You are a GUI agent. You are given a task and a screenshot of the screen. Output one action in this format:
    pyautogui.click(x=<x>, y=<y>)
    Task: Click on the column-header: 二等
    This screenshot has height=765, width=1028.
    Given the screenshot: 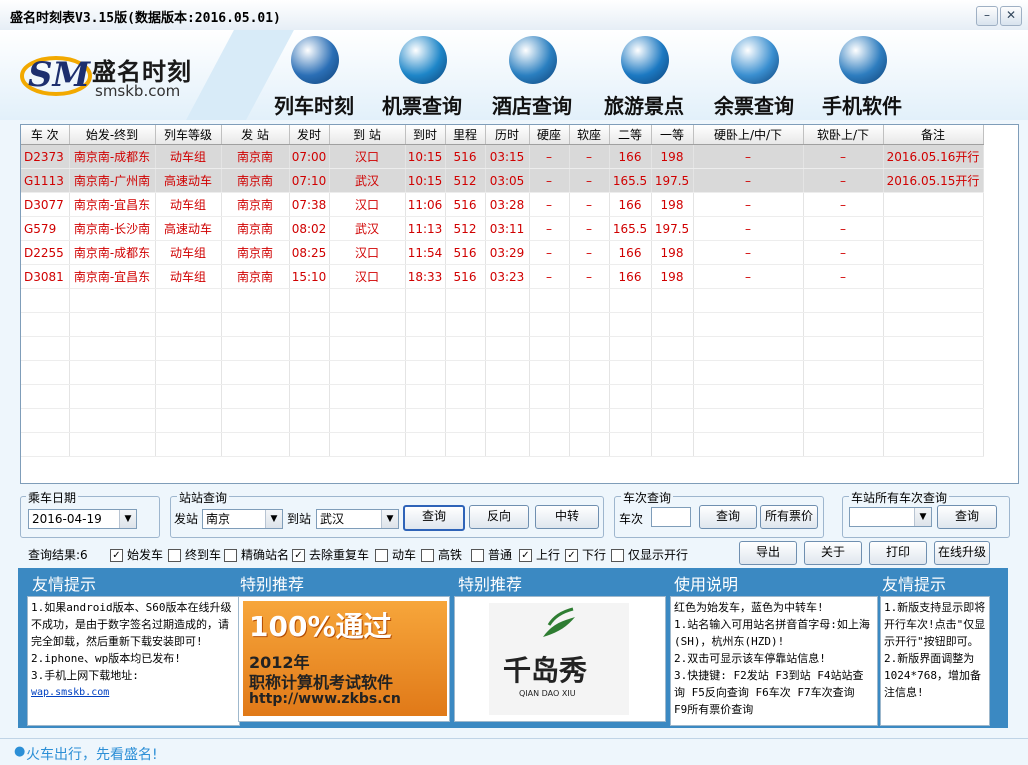 What is the action you would take?
    pyautogui.click(x=630, y=135)
    